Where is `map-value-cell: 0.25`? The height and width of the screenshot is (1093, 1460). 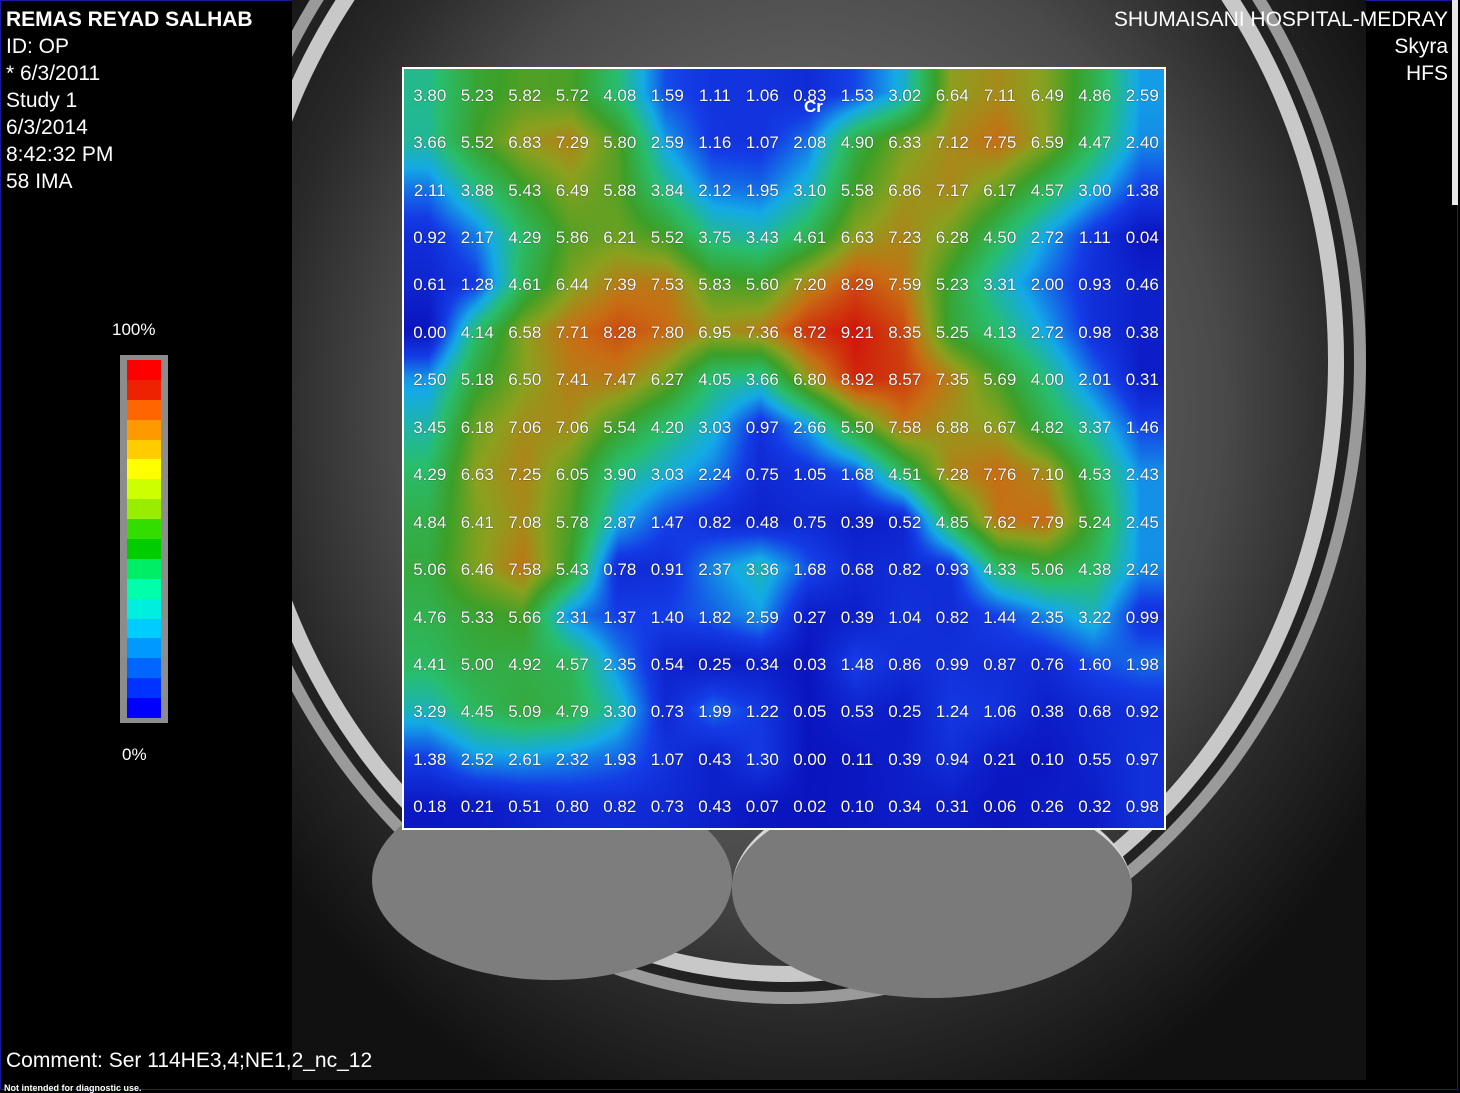
map-value-cell: 0.25 is located at coordinates (905, 712).